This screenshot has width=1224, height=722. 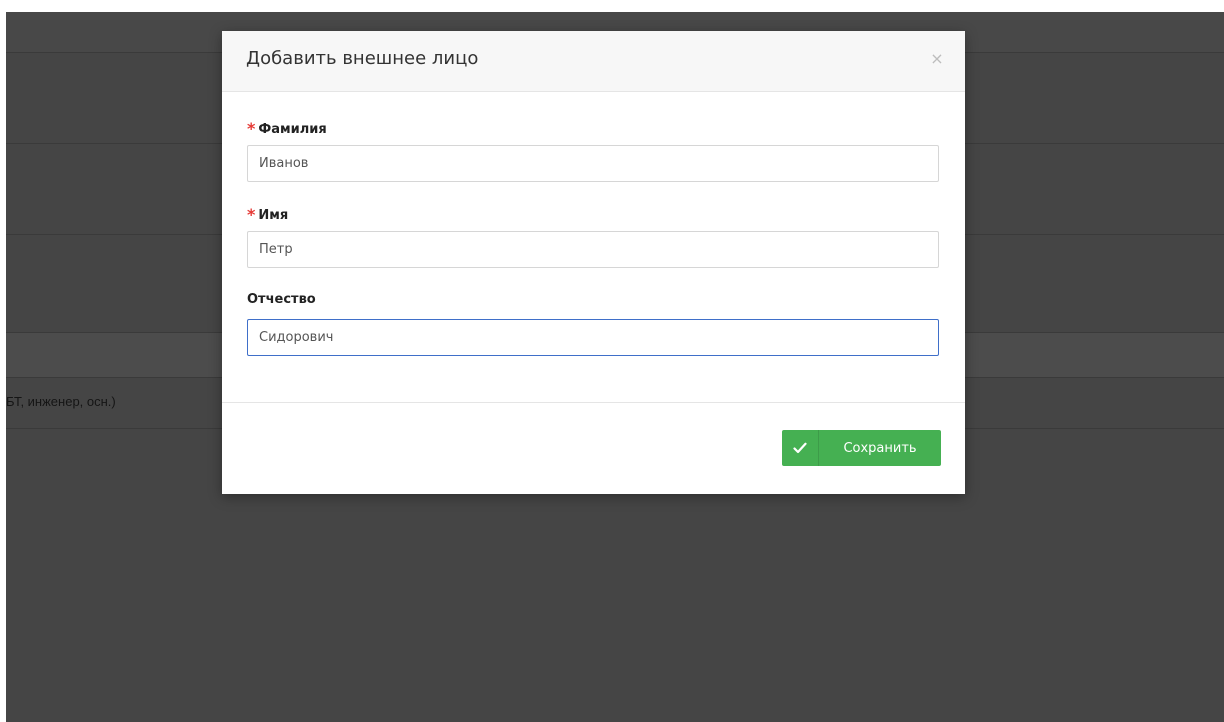 What do you see at coordinates (593, 402) in the screenshot?
I see `modal-footer-divider` at bounding box center [593, 402].